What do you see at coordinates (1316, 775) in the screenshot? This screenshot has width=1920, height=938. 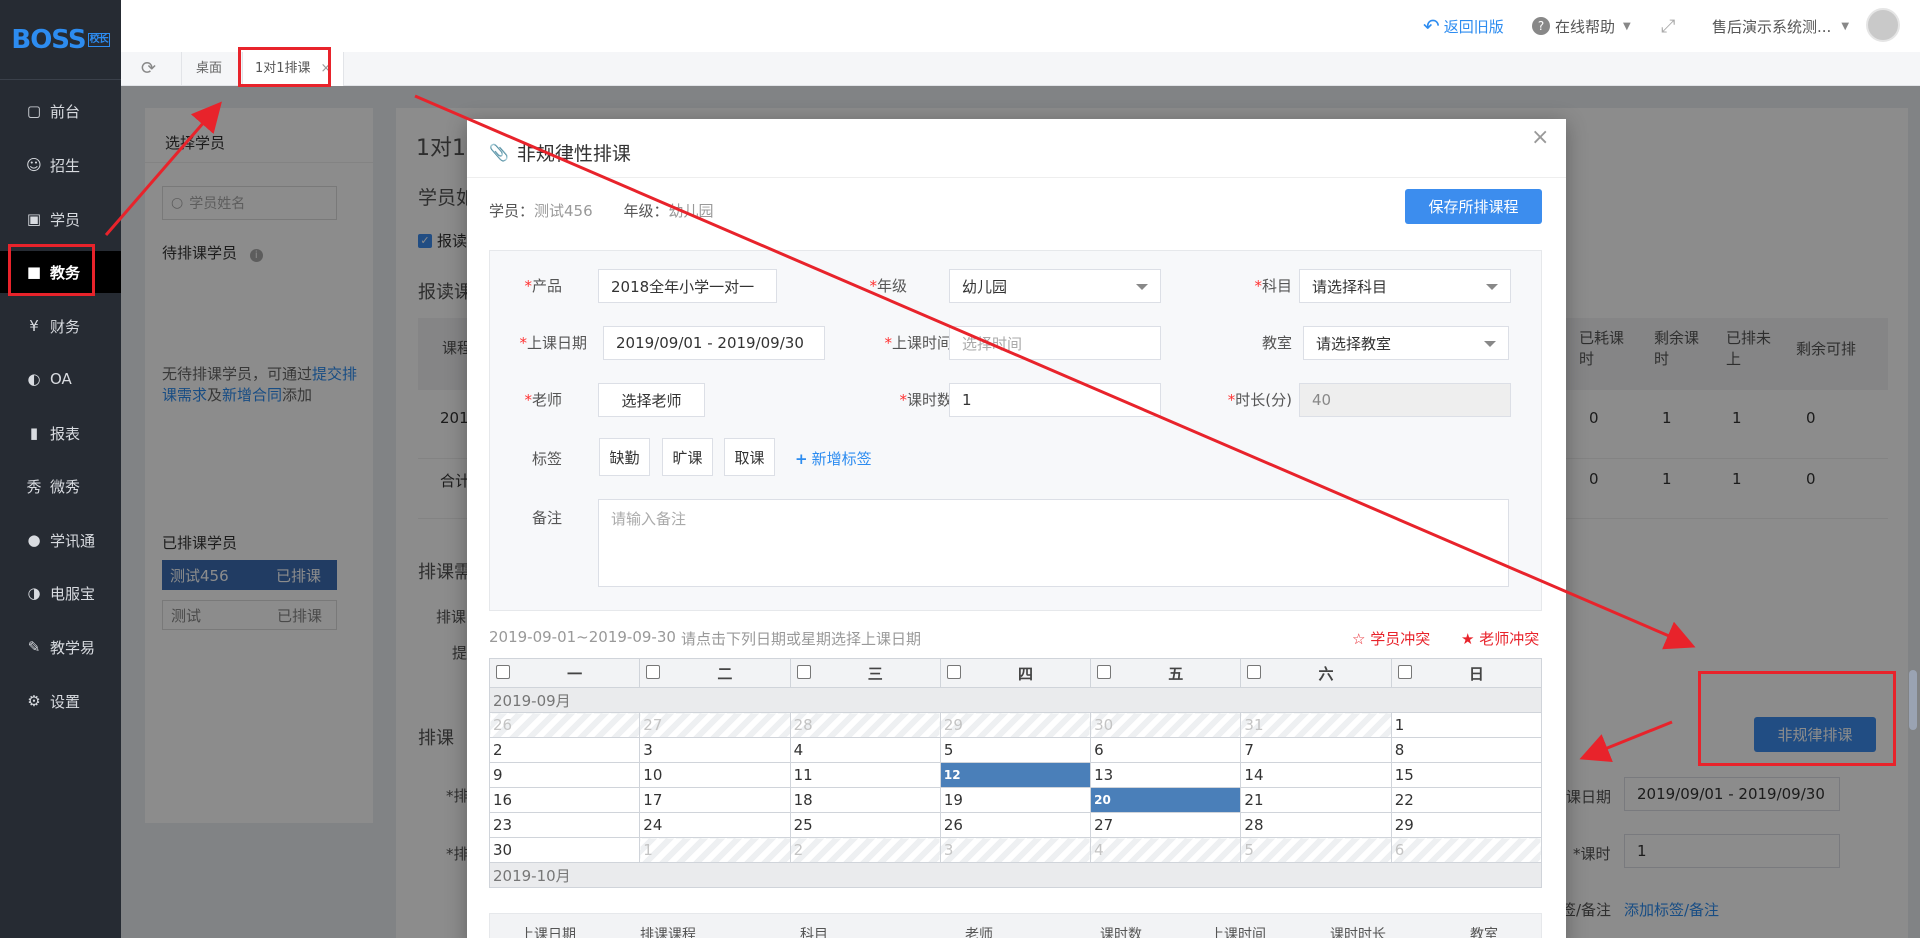 I see `calendar-day: 14` at bounding box center [1316, 775].